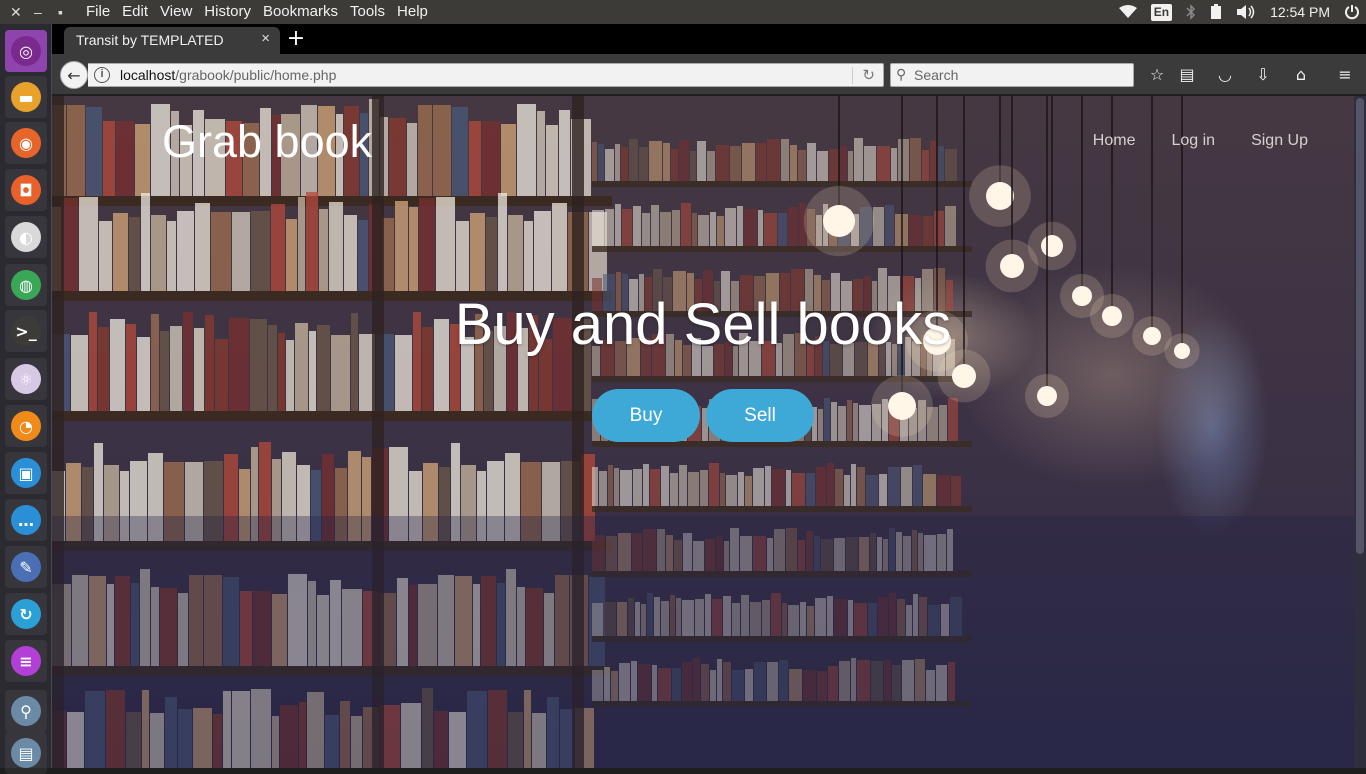 The width and height of the screenshot is (1366, 774). I want to click on reader-list-icon: ▤, so click(1187, 75).